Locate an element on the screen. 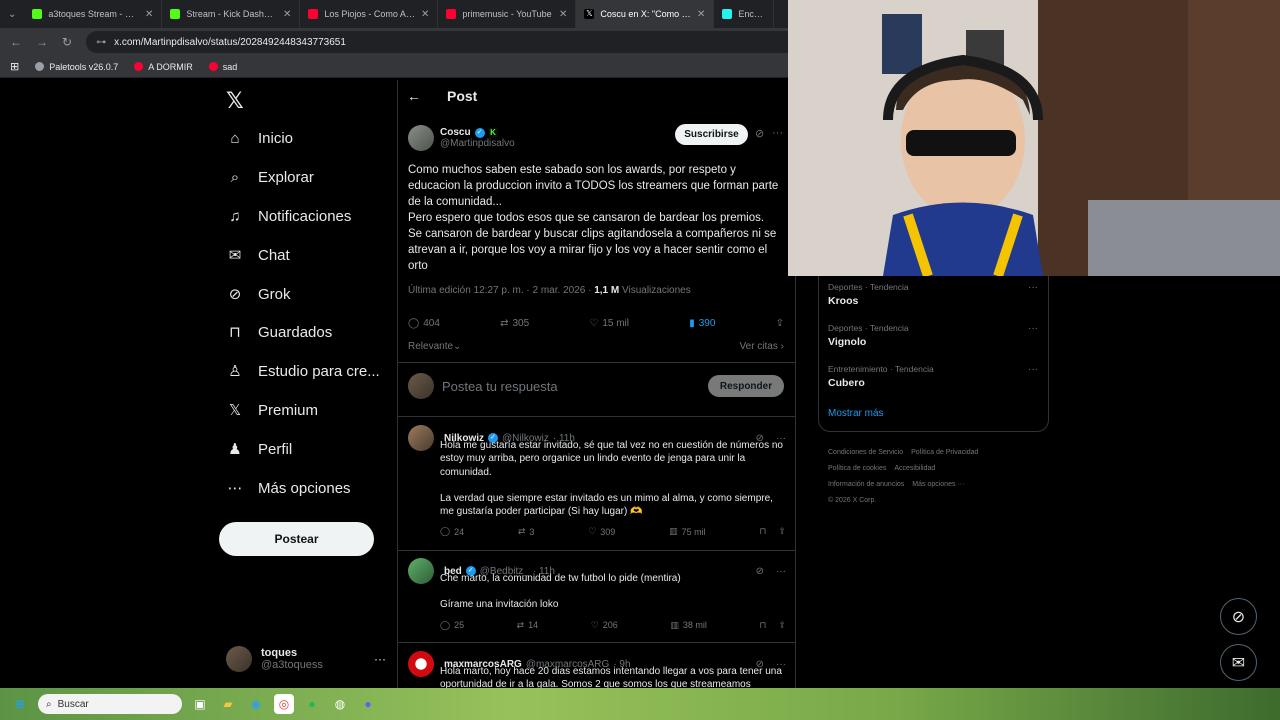 The height and width of the screenshot is (720, 1280). nav-home: ⌂ Inicio is located at coordinates (259, 138).